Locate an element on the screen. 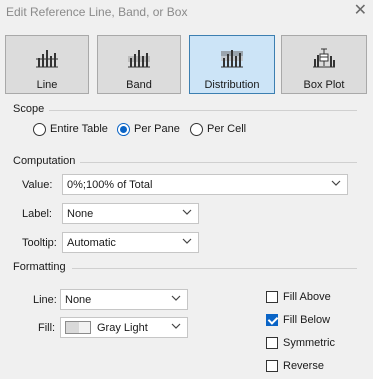  reference-line-icon is located at coordinates (47, 59).